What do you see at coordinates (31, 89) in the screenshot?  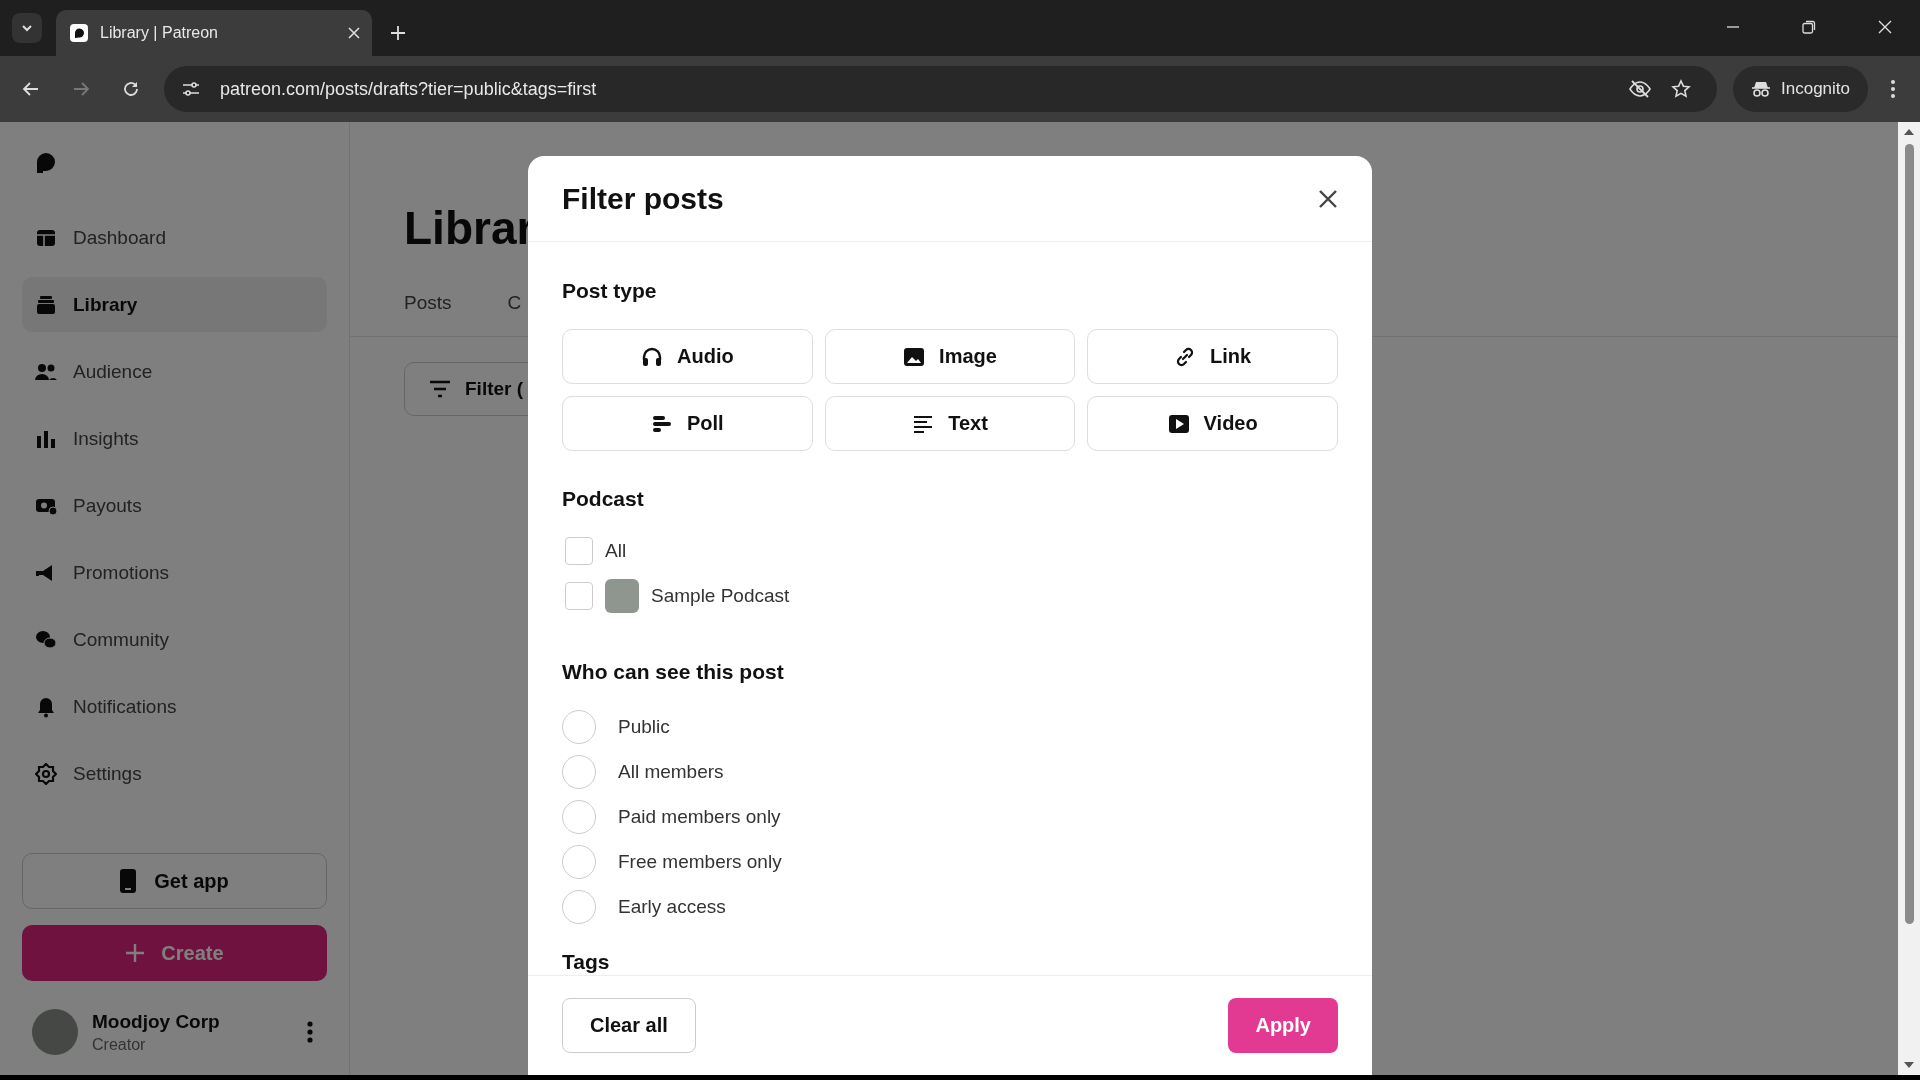 I see `back-icon` at bounding box center [31, 89].